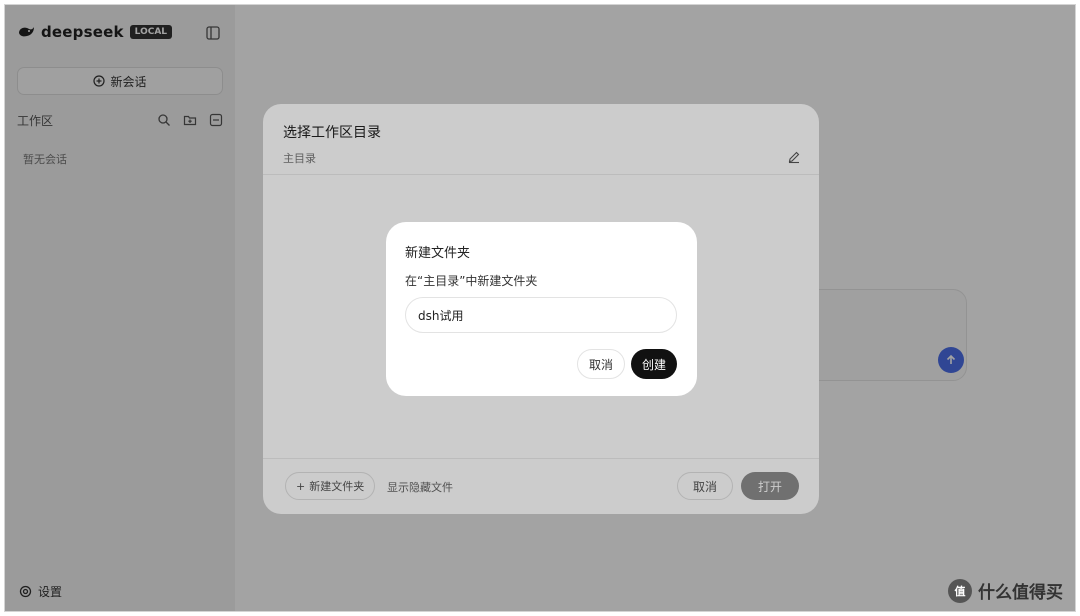 Image resolution: width=1080 pixels, height=616 pixels. I want to click on create-button: 创建, so click(654, 364).